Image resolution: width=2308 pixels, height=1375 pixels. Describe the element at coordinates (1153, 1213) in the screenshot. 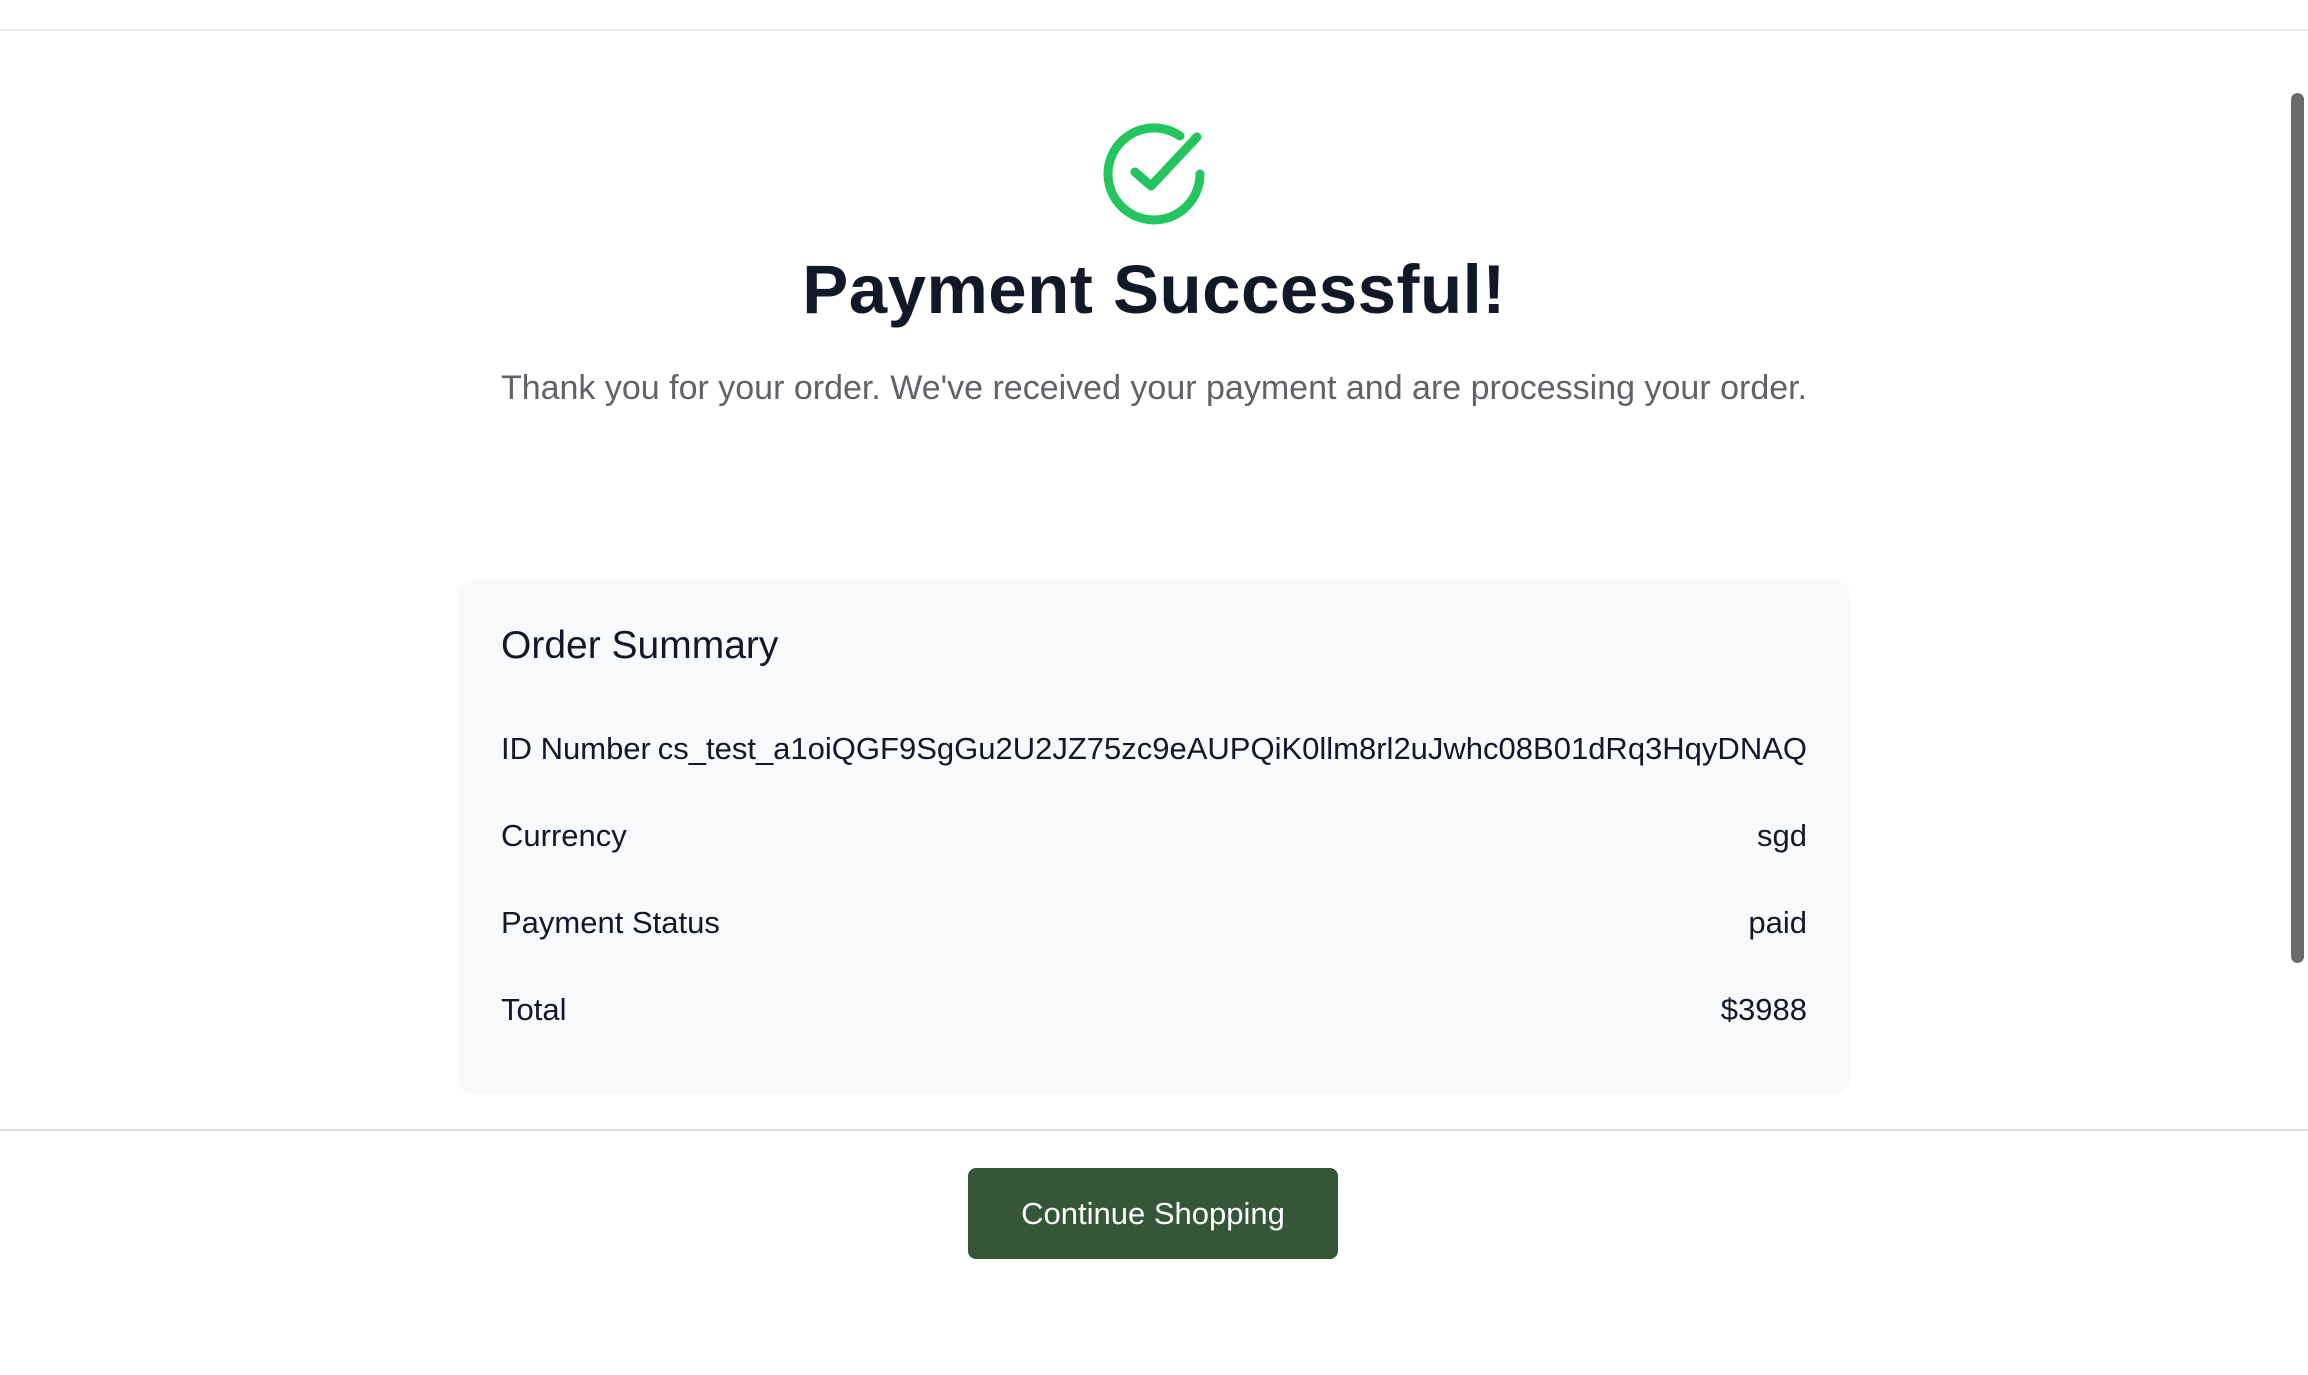

I see `continue-shopping-button: Continue Shopping` at that location.